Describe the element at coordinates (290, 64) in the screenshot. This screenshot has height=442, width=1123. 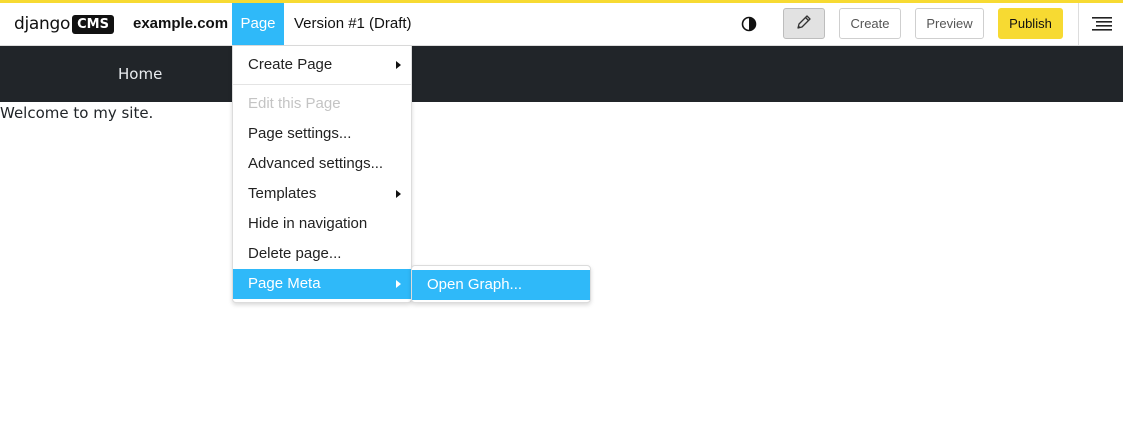
I see `menu-item-label: Create Page` at that location.